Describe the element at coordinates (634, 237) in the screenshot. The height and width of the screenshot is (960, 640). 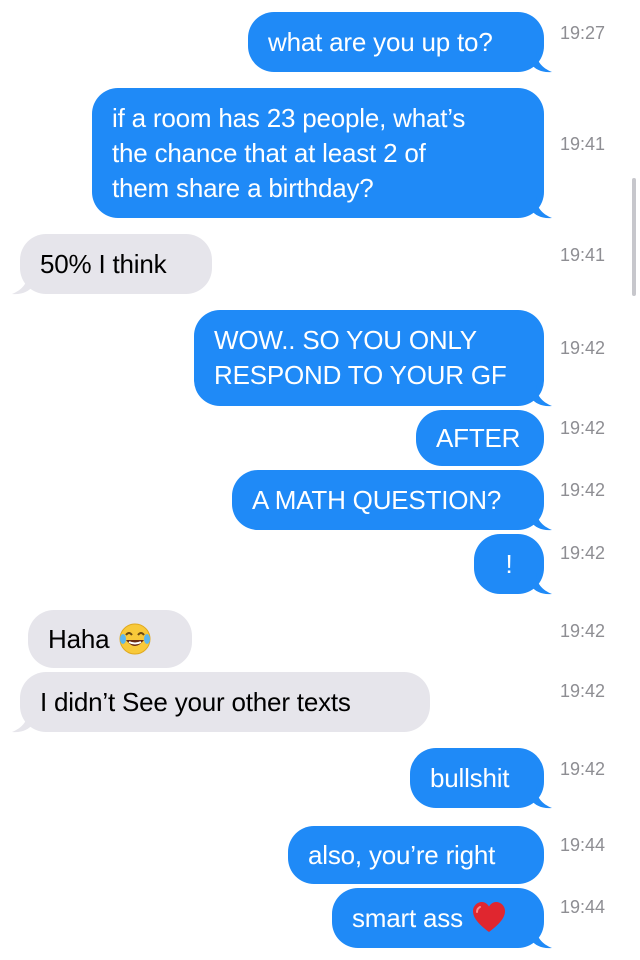
I see `scrollbar` at that location.